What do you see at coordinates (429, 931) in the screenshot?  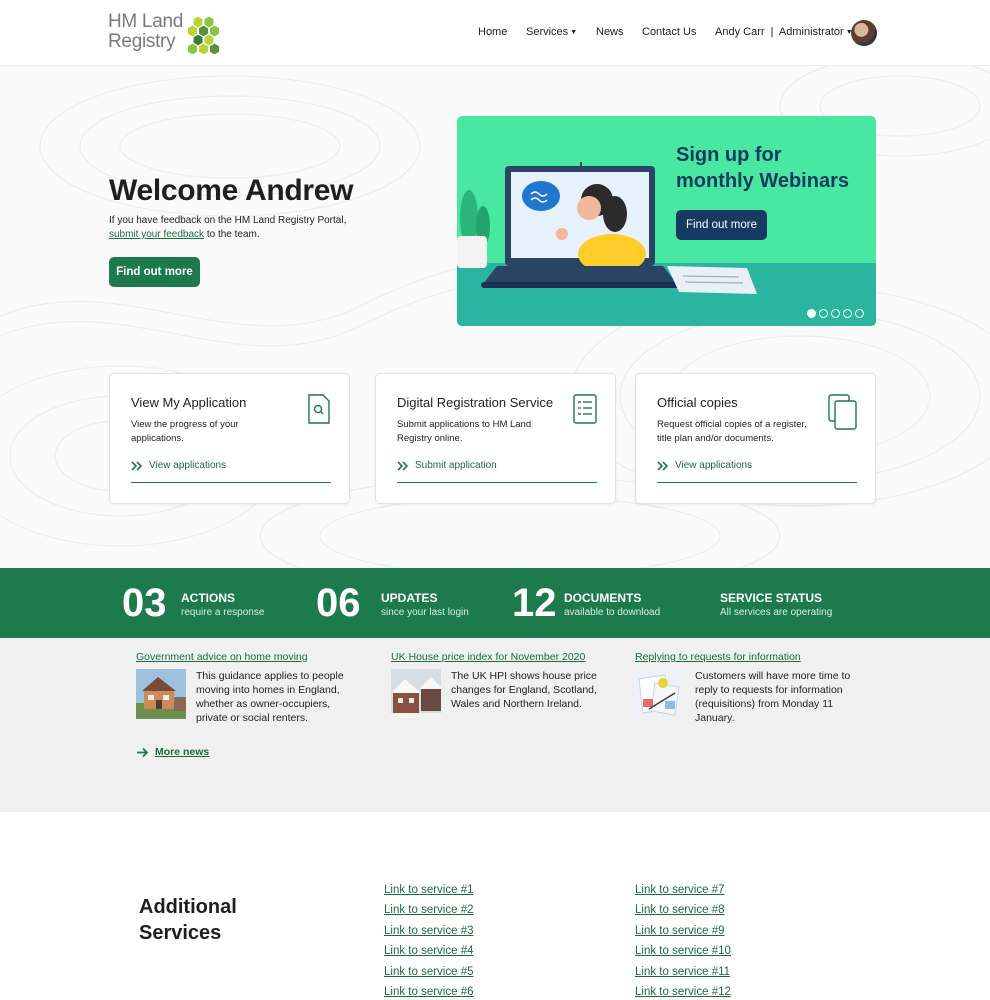 I see `service-link-3: Link to service #3` at bounding box center [429, 931].